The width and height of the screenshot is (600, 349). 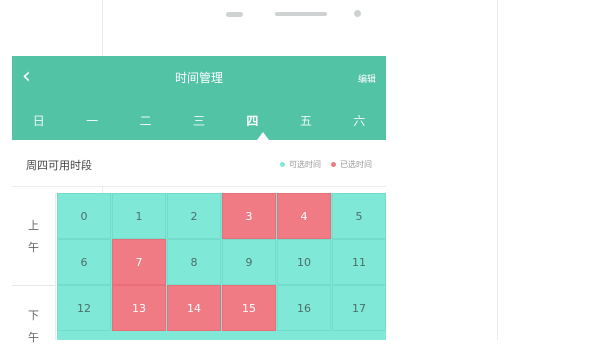 I want to click on time-slot-15: 15, so click(x=249, y=308).